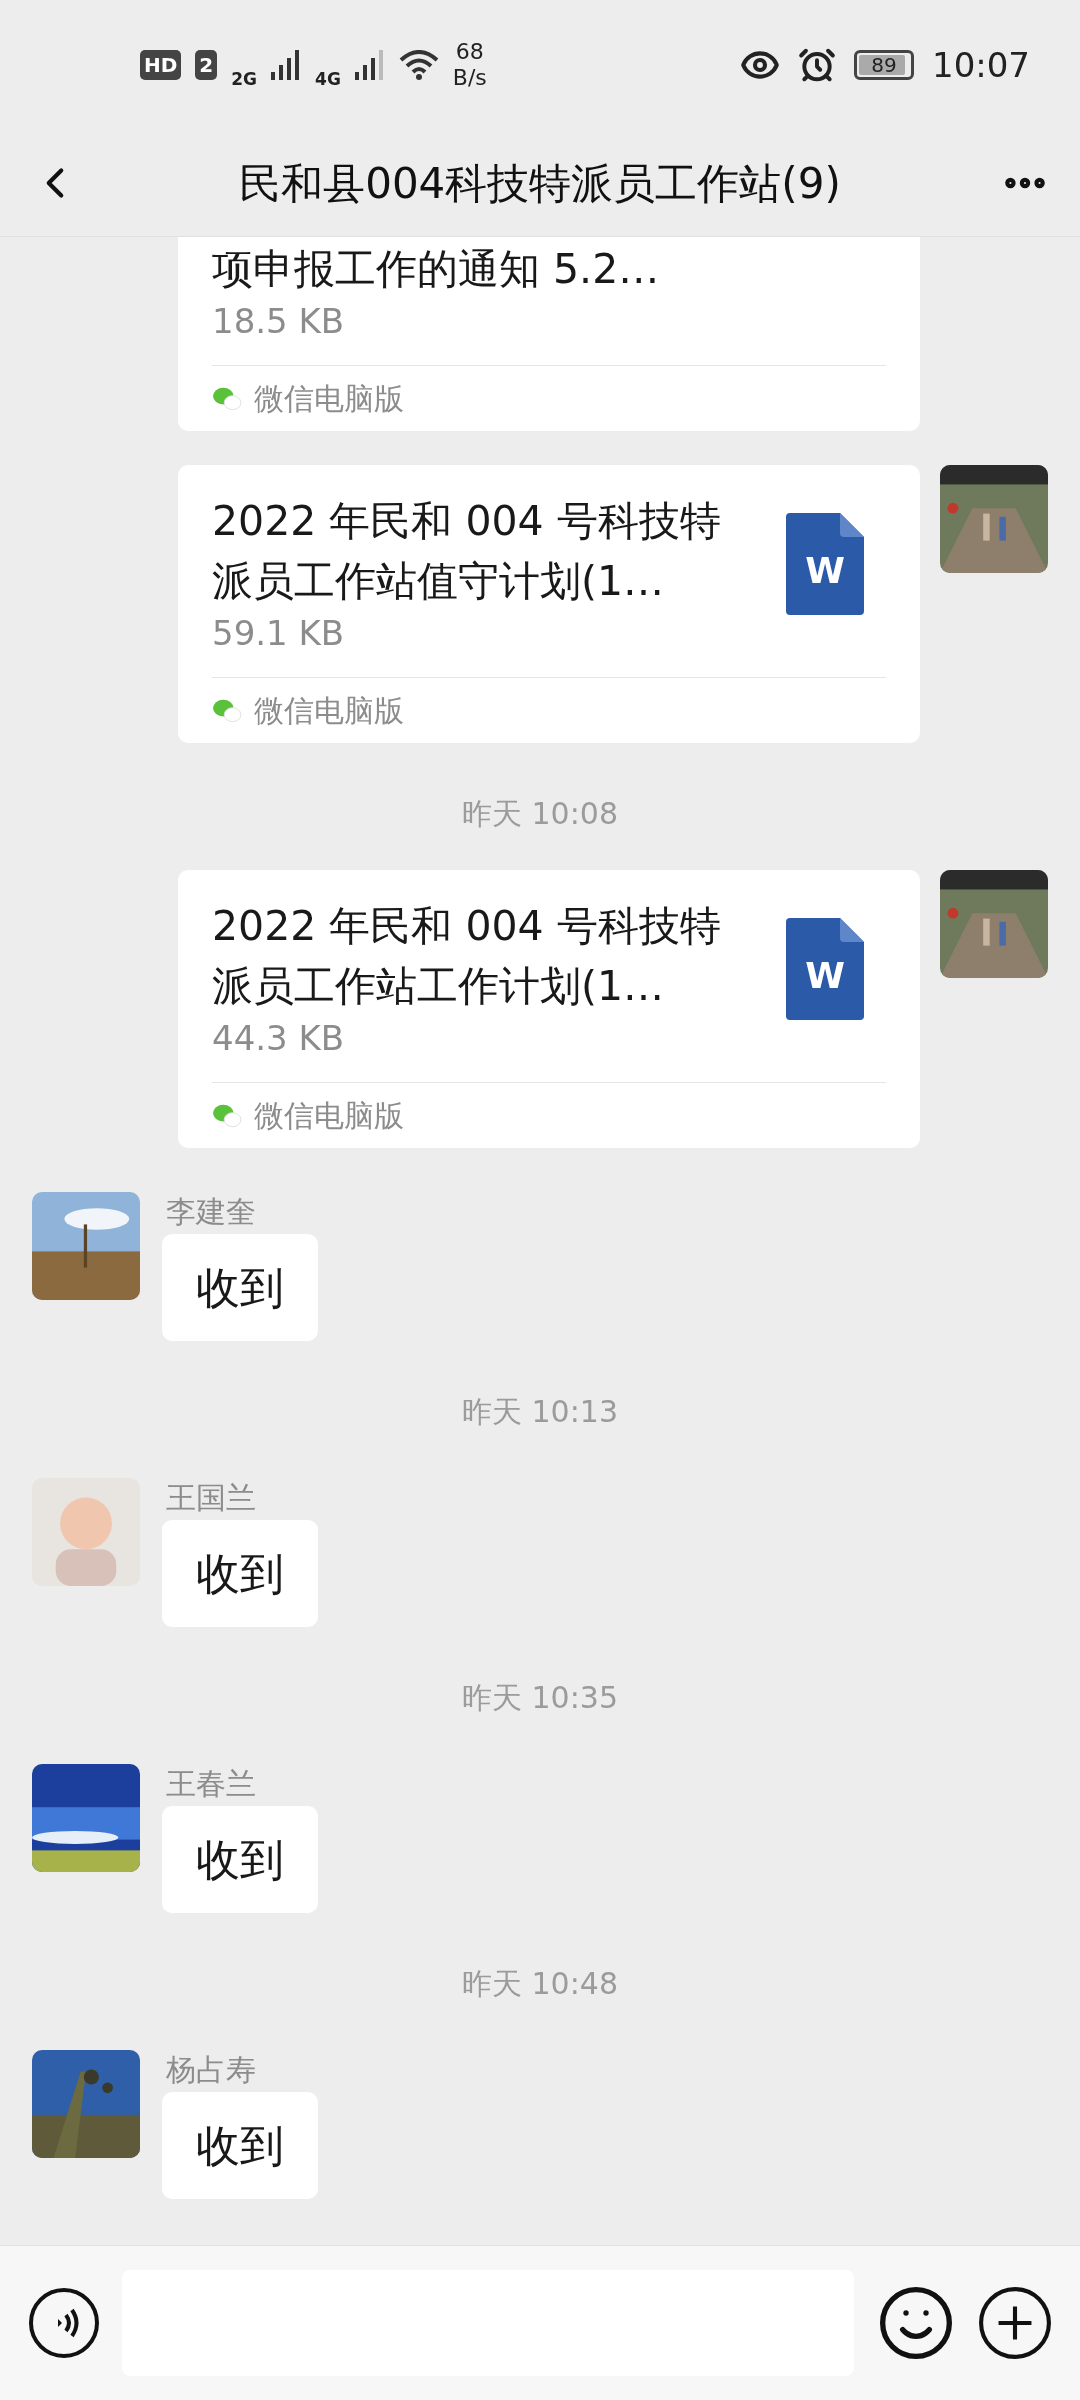 This screenshot has height=2400, width=1080. I want to click on alarm-icon, so click(817, 65).